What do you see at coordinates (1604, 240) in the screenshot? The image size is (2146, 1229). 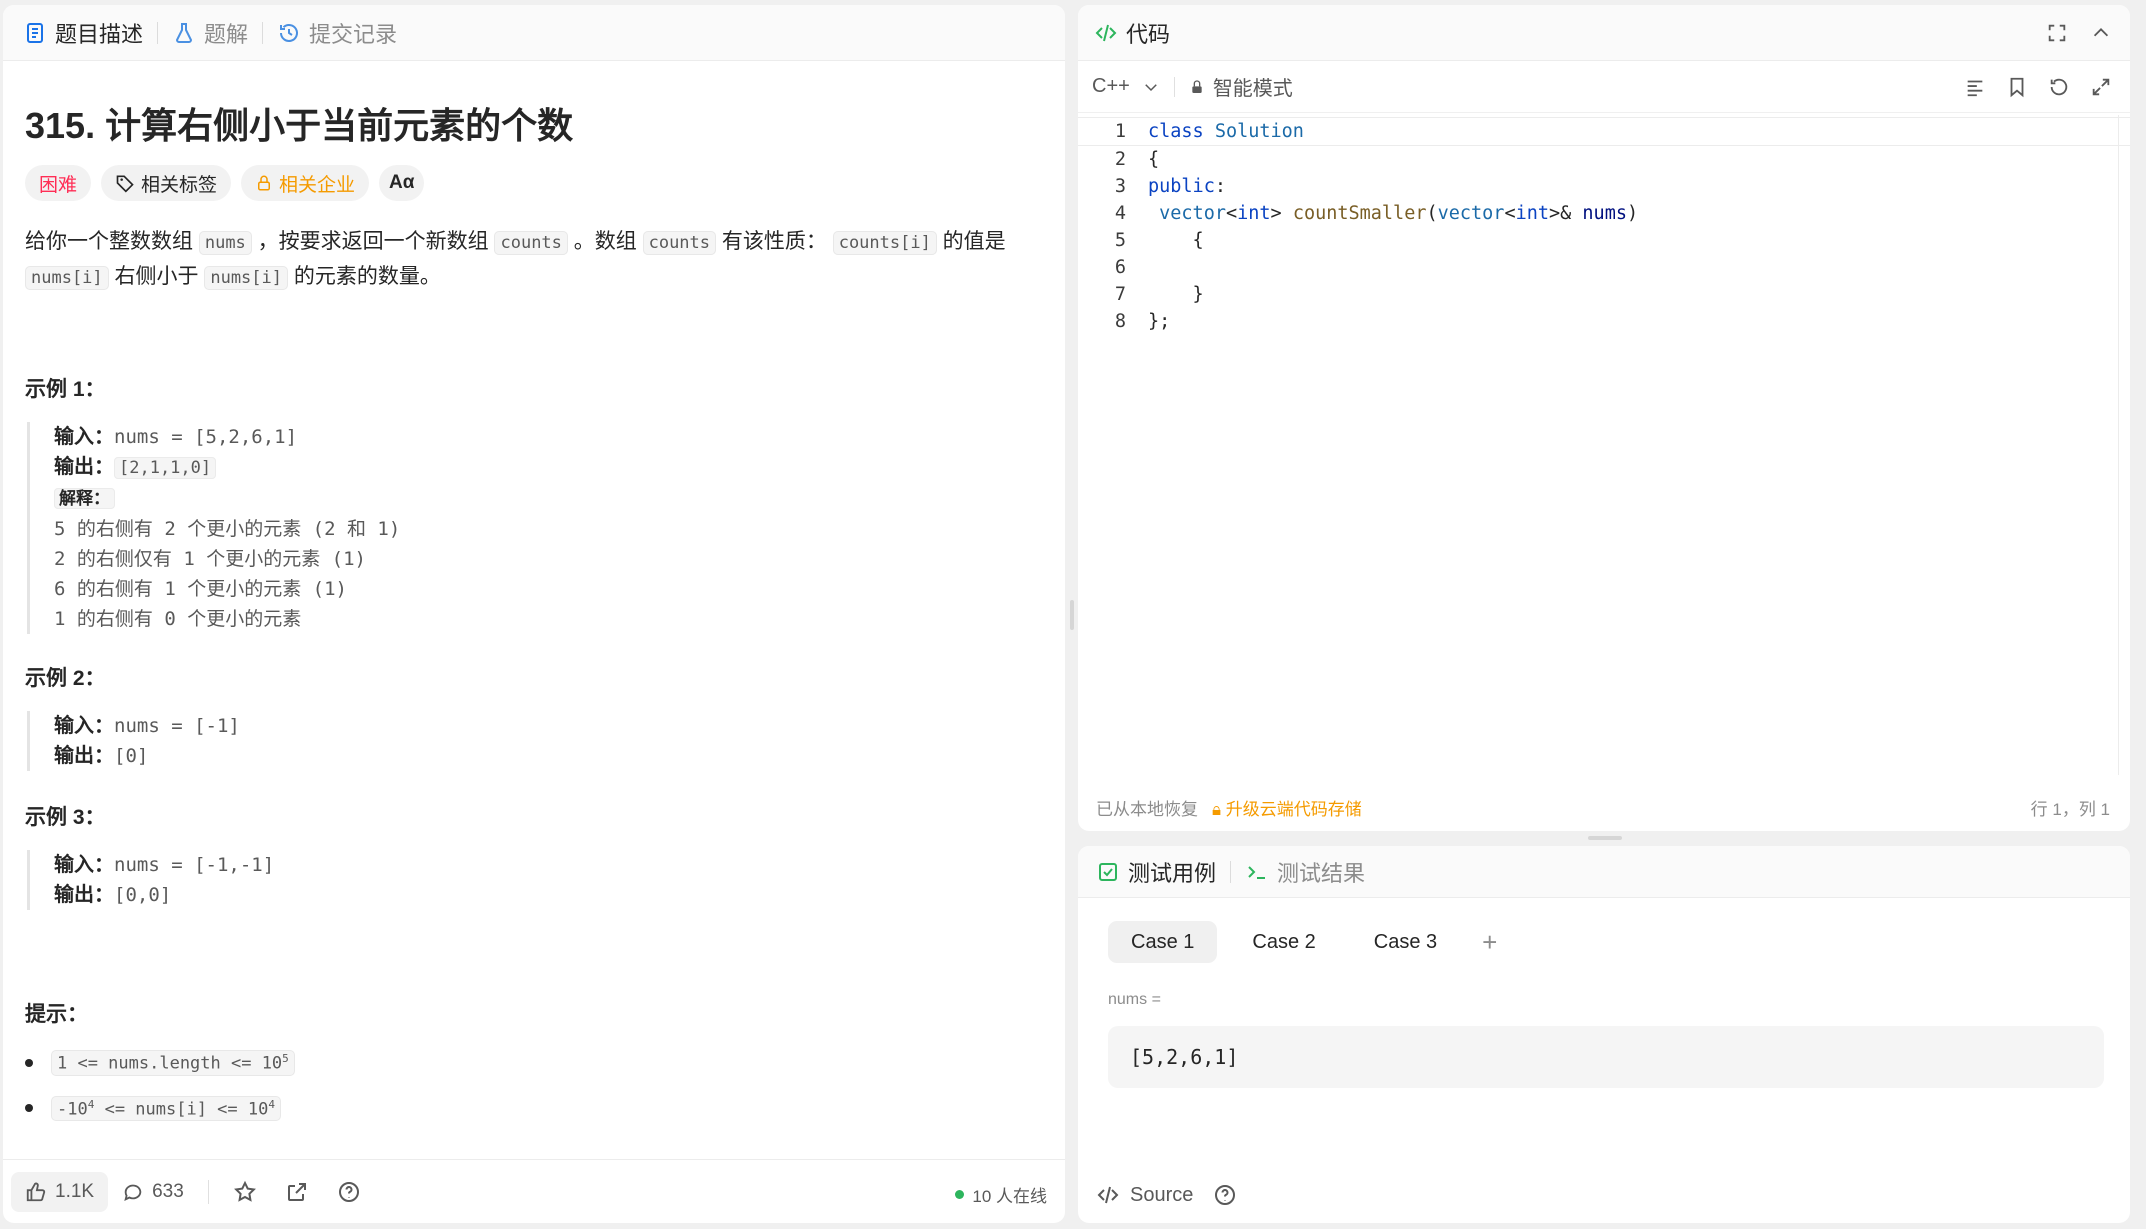 I see `code-line: 5 {` at bounding box center [1604, 240].